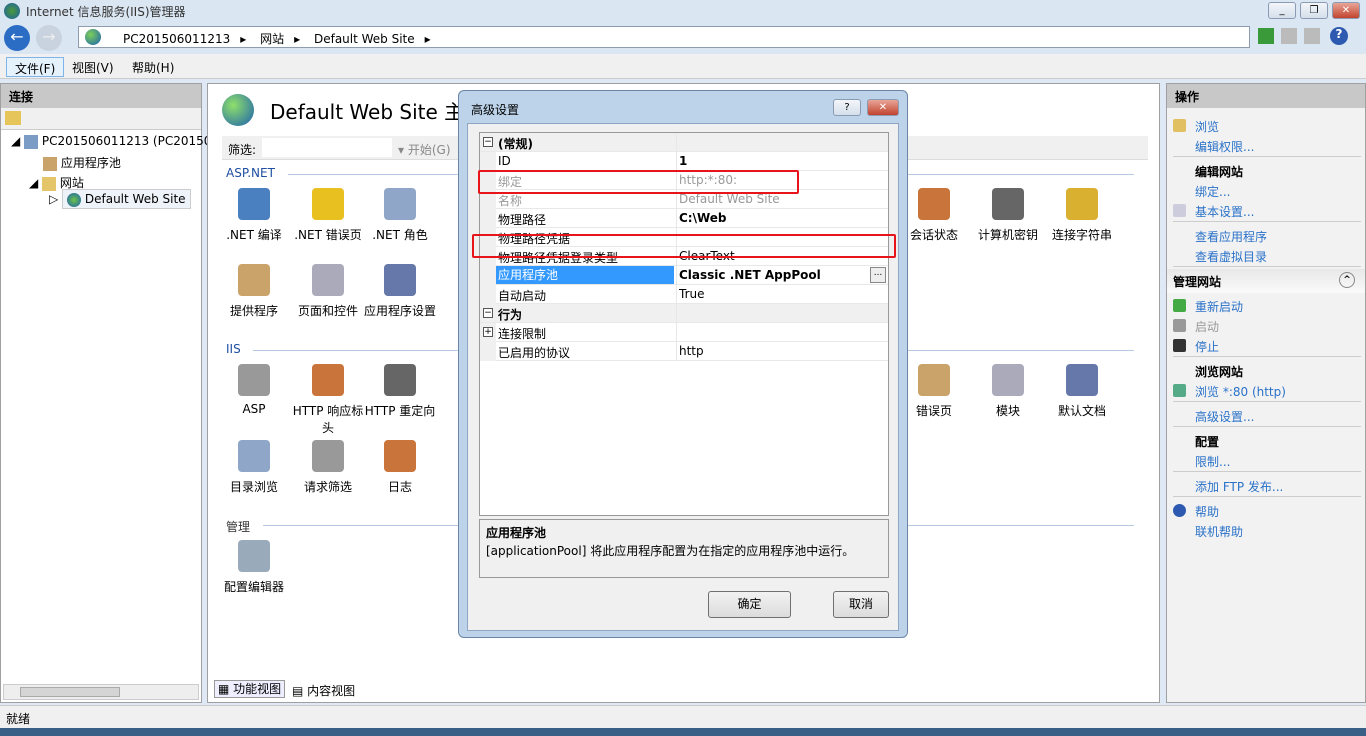  I want to click on menu-file: 文件(F), so click(35, 67).